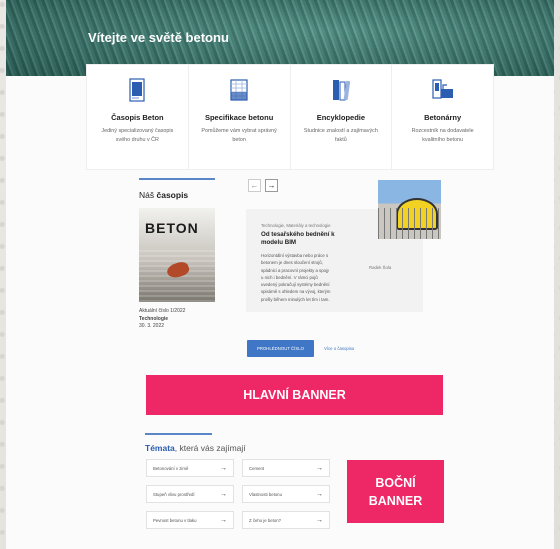 Image resolution: width=560 pixels, height=549 pixels. Describe the element at coordinates (257, 468) in the screenshot. I see `topic-label: Cement` at that location.